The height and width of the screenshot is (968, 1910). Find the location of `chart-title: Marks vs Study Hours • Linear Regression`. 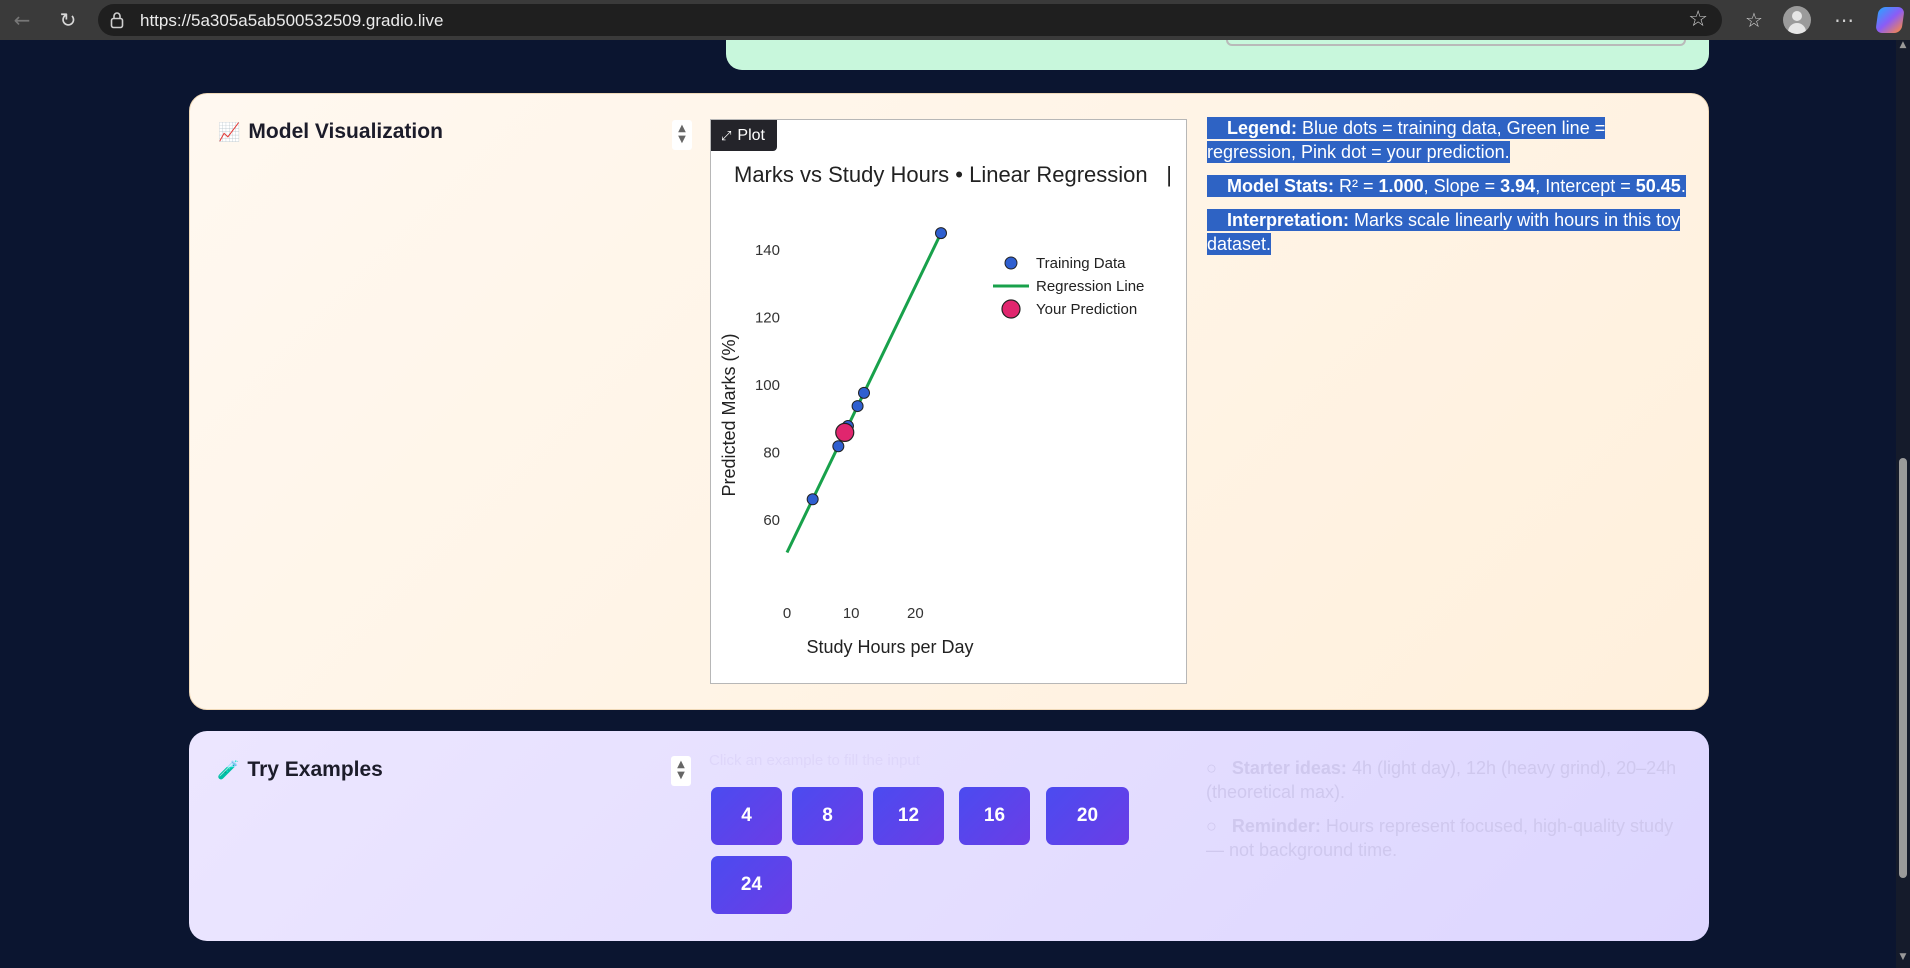

chart-title: Marks vs Study Hours • Linear Regression is located at coordinates (941, 174).